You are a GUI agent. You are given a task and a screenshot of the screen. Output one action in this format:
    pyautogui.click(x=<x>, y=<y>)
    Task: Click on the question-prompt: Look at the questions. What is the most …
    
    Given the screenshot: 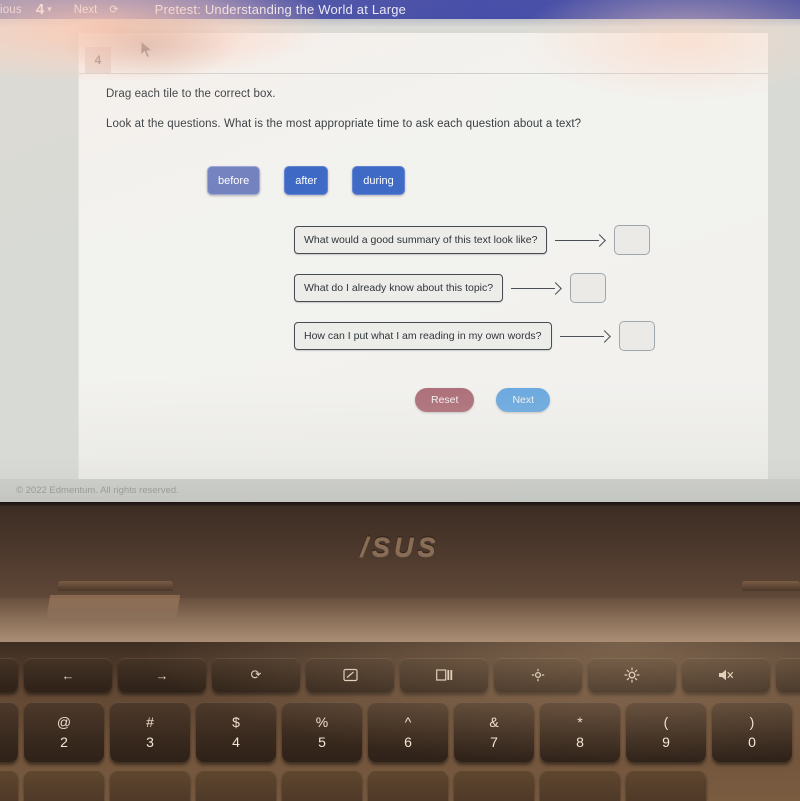 What is the action you would take?
    pyautogui.click(x=344, y=124)
    